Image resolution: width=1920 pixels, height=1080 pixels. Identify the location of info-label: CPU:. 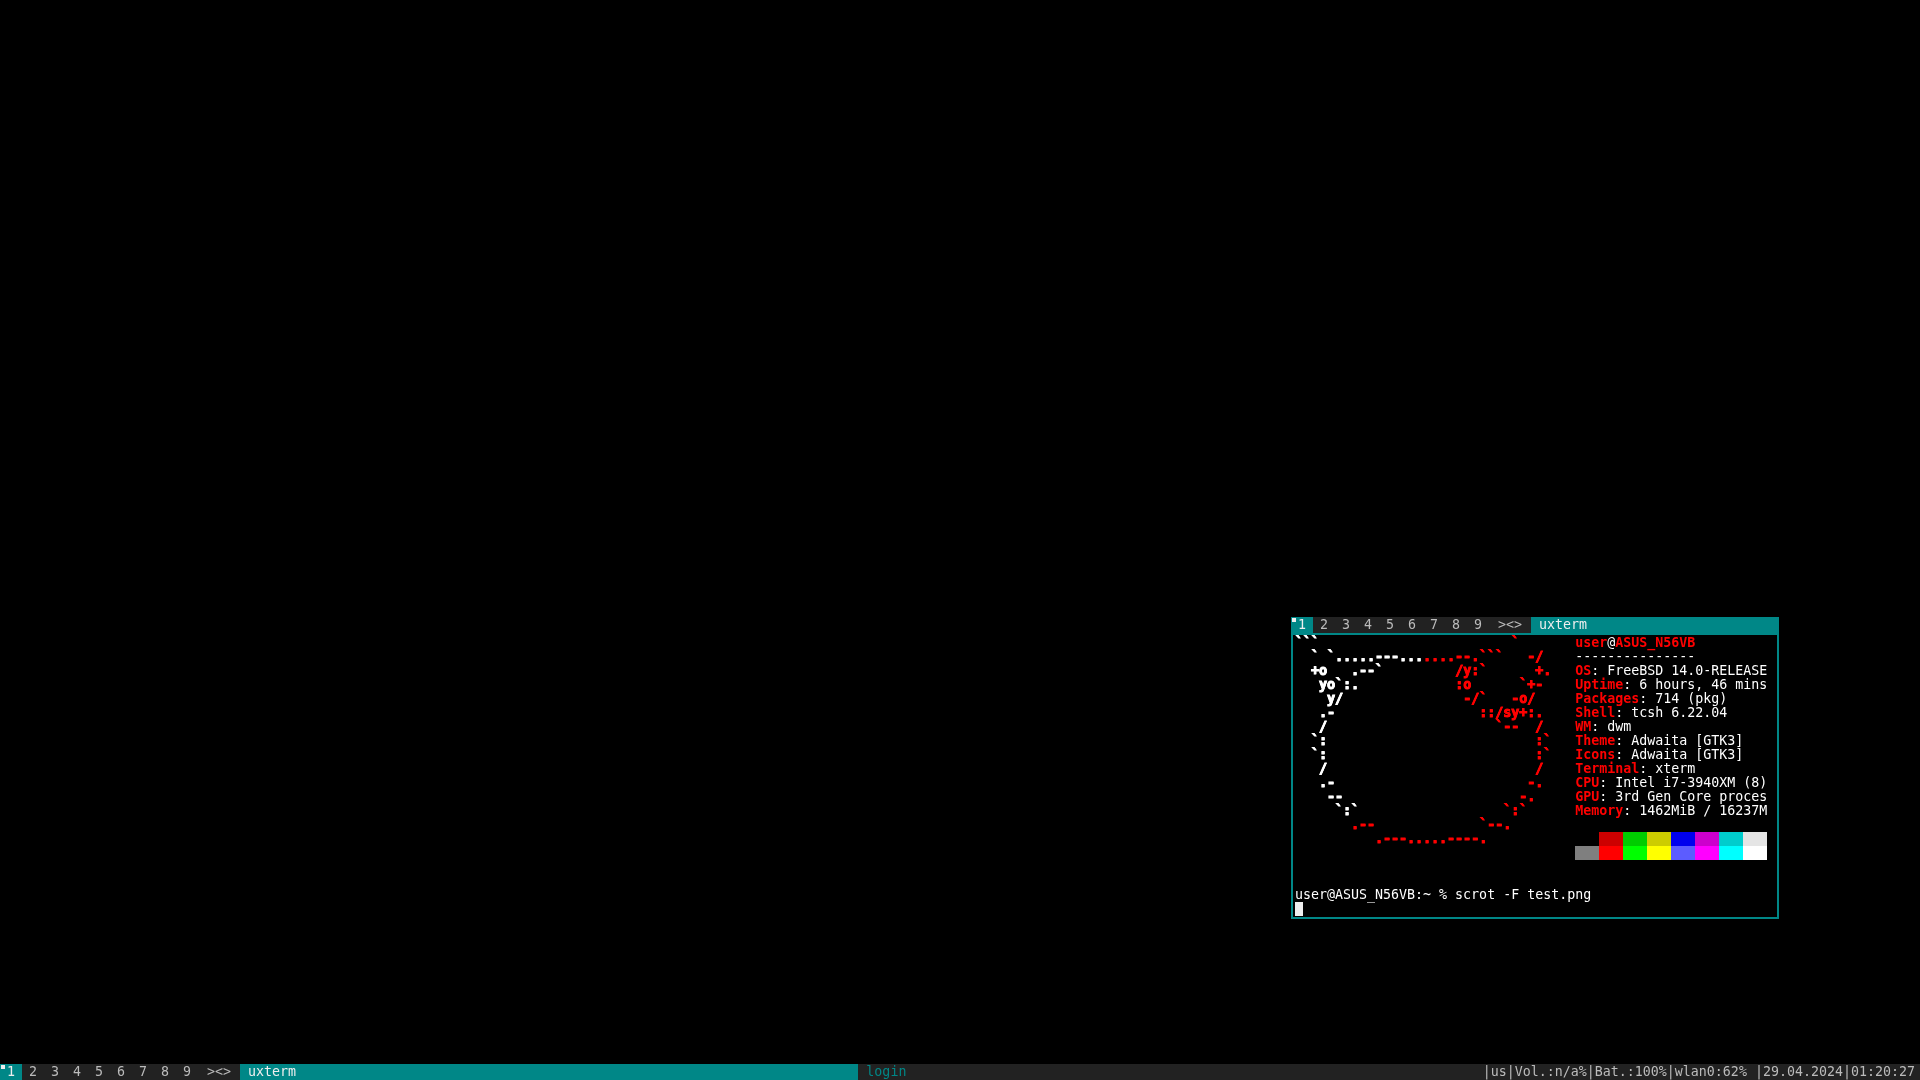
(1591, 783).